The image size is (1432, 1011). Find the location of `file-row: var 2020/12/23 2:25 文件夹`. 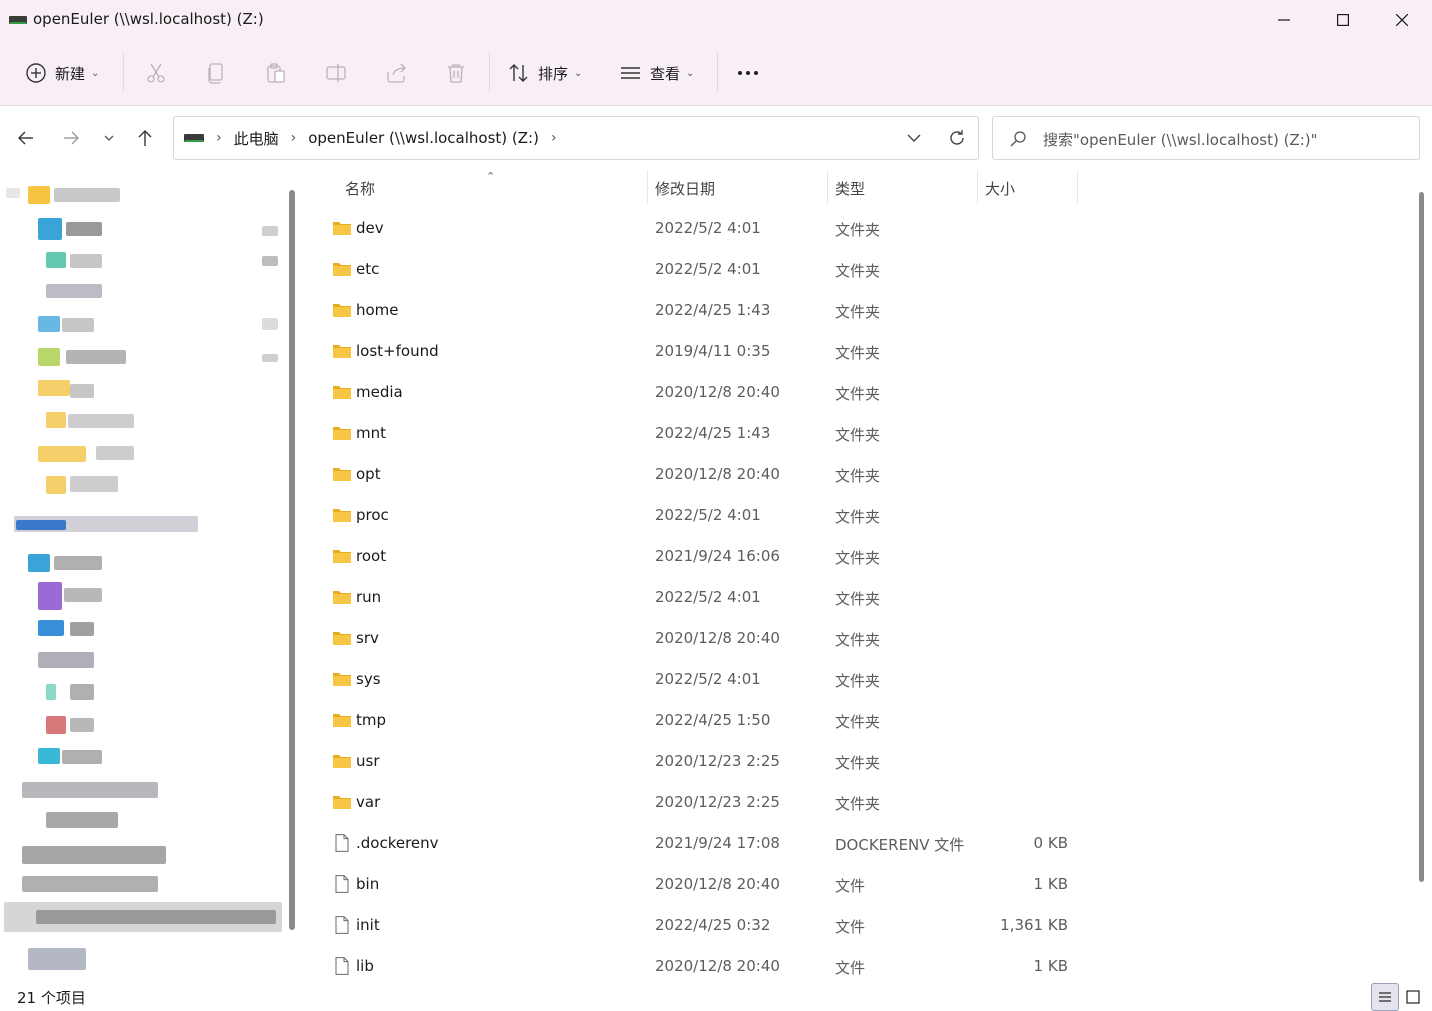

file-row: var 2020/12/23 2:25 文件夹 is located at coordinates (706, 803).